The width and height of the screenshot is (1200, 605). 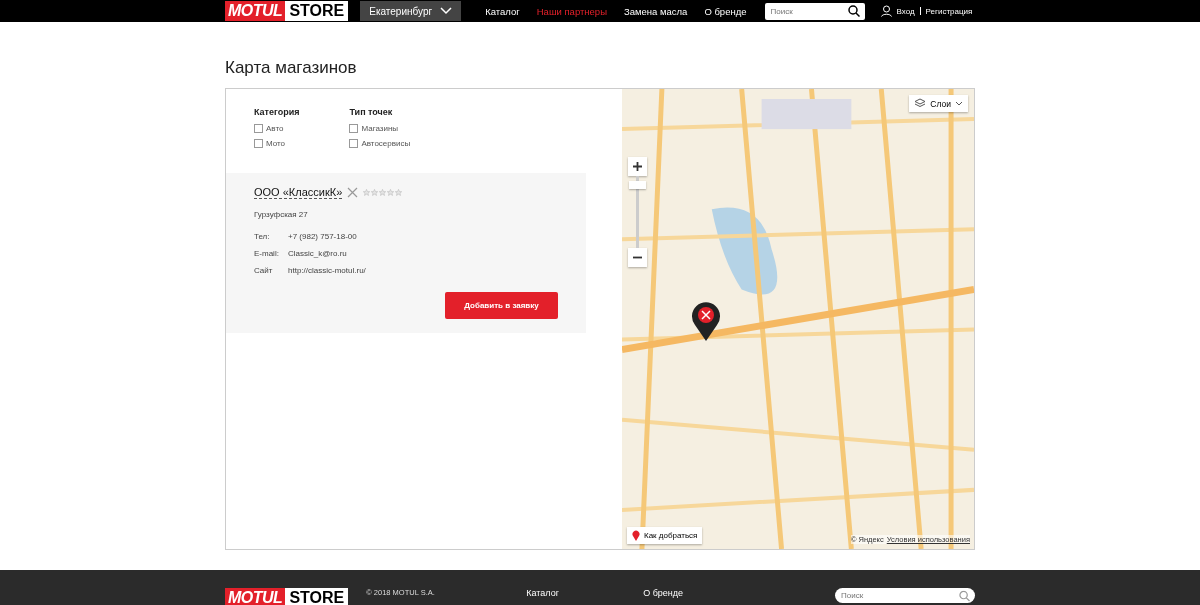 What do you see at coordinates (327, 270) in the screenshot?
I see `field-value: http://classic-motul.ru/` at bounding box center [327, 270].